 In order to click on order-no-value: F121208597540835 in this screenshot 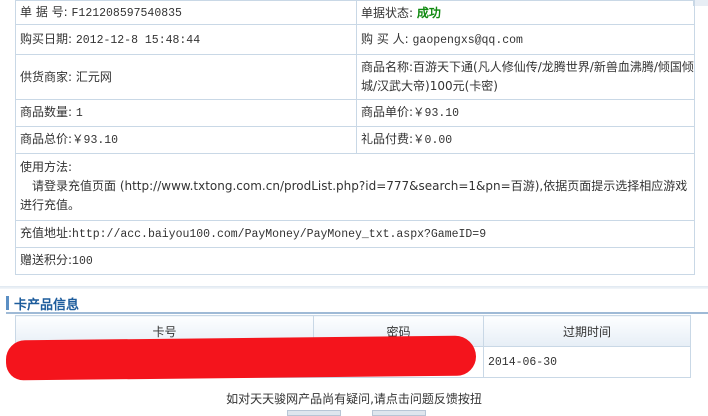, I will do `click(126, 13)`.